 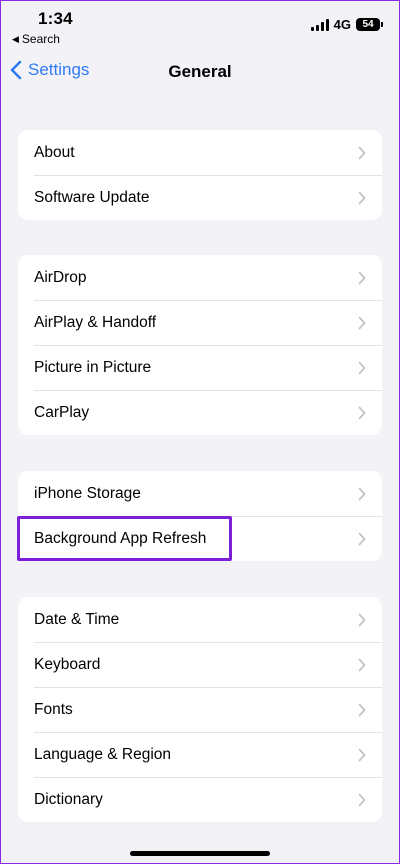 What do you see at coordinates (319, 24) in the screenshot?
I see `cellular-signal-icon` at bounding box center [319, 24].